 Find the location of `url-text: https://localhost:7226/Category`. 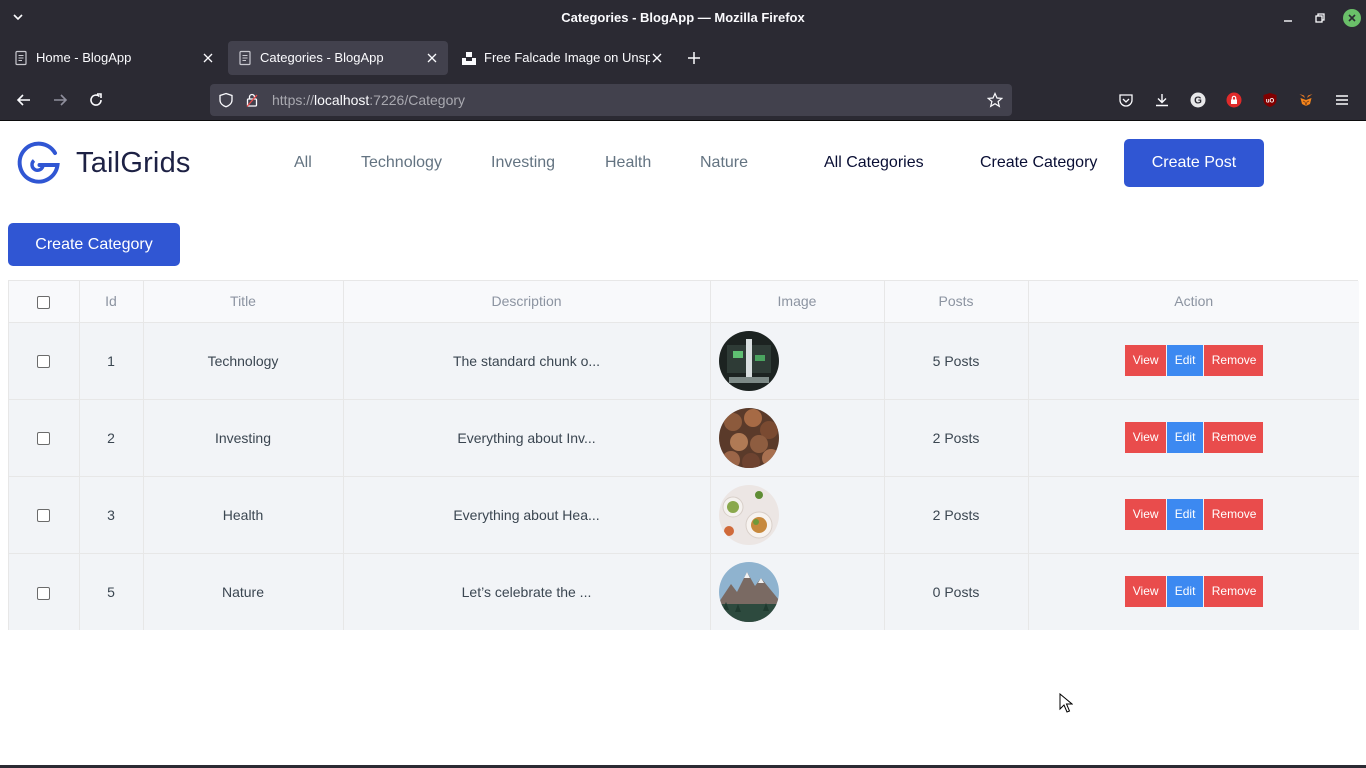

url-text: https://localhost:7226/Category is located at coordinates (368, 100).